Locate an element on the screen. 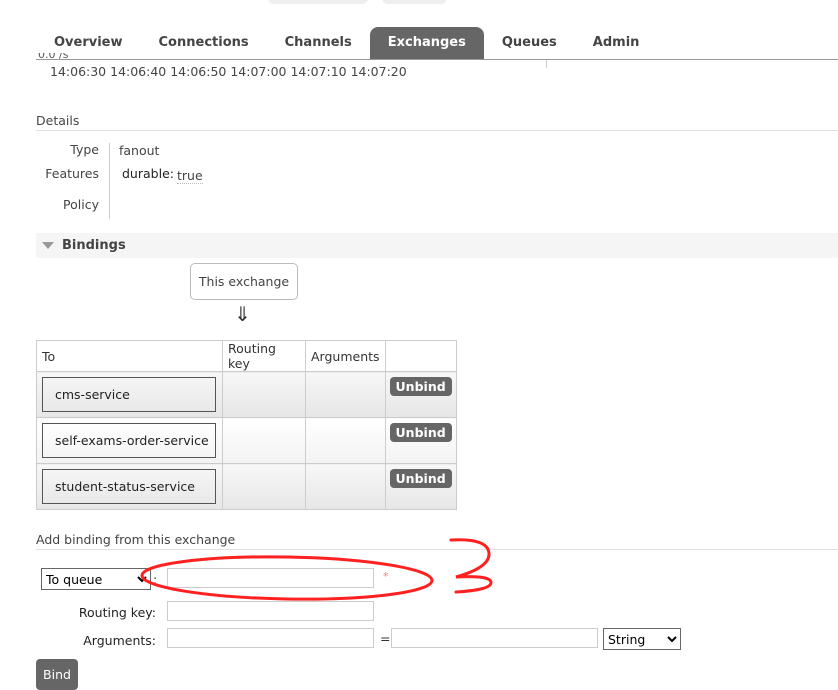 Image resolution: width=838 pixels, height=690 pixels. red-annotation is located at coordinates (316, 569).